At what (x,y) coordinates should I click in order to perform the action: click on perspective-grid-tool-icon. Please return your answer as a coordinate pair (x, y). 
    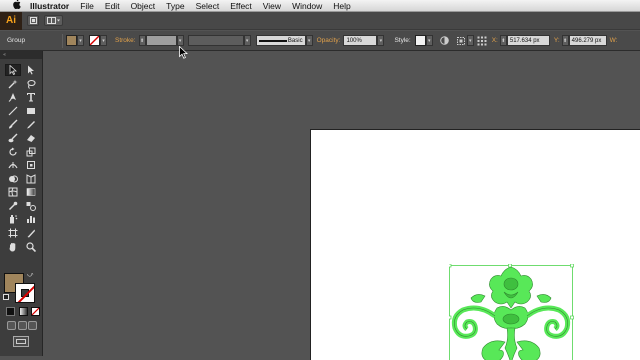
    Looking at the image, I should click on (31, 179).